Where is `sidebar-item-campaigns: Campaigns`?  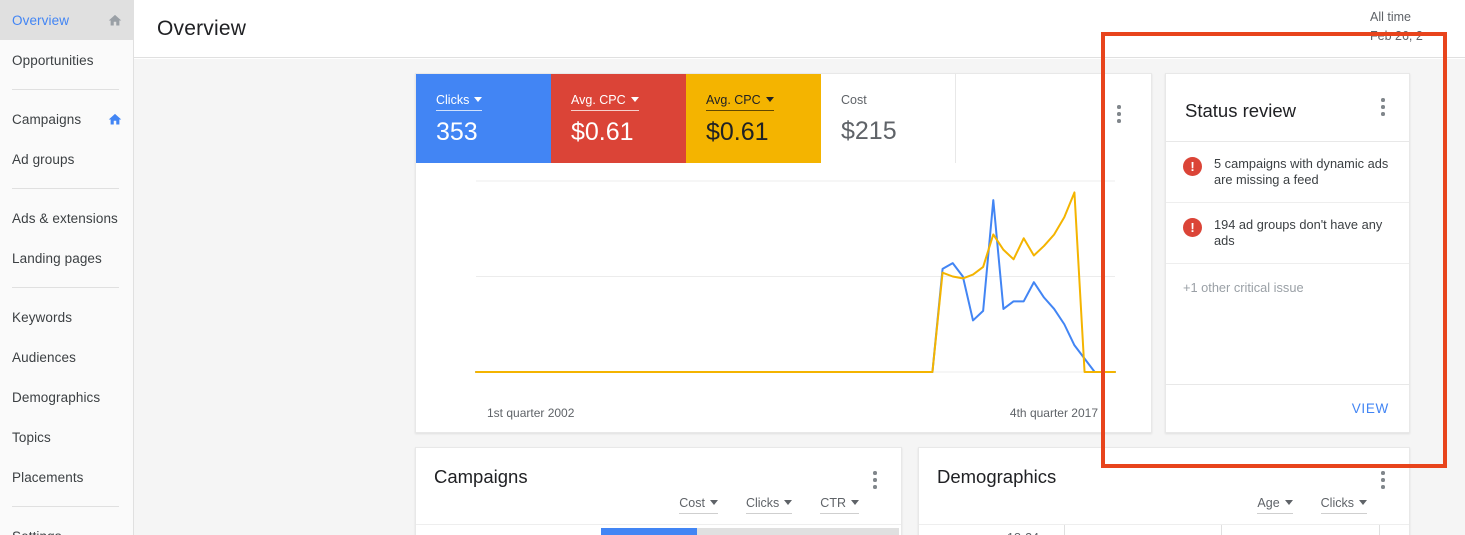
sidebar-item-campaigns: Campaigns is located at coordinates (66, 119).